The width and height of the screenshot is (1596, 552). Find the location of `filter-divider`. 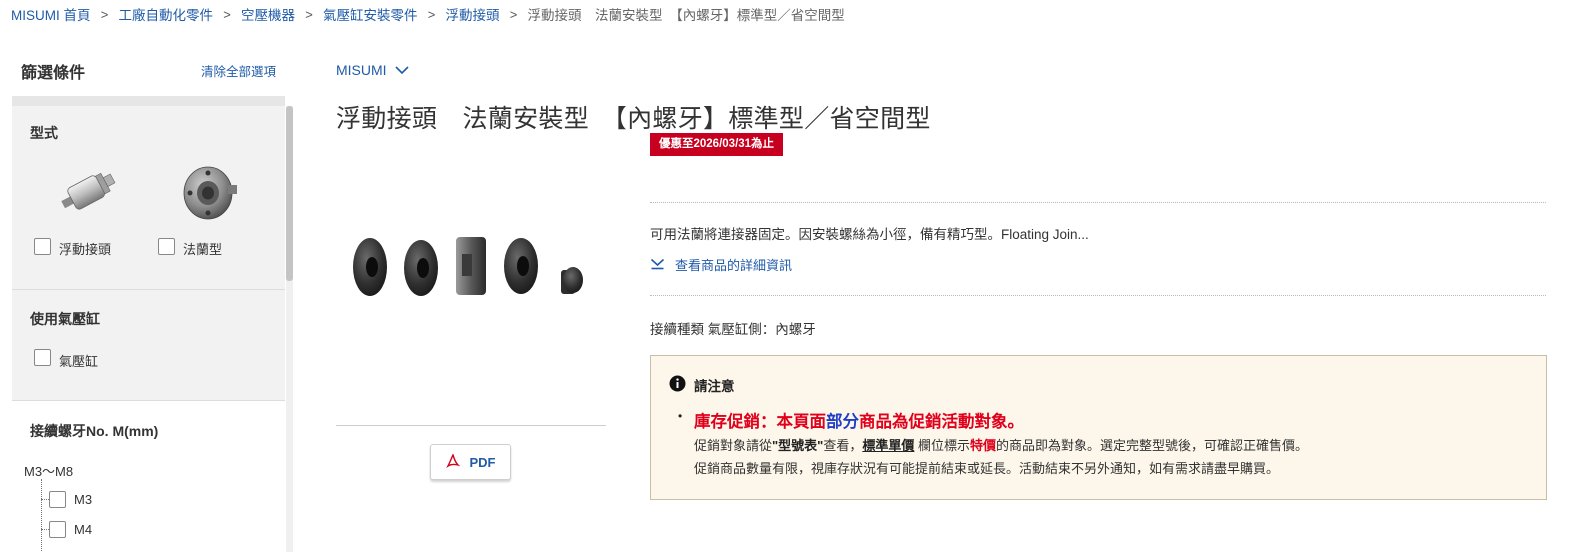

filter-divider is located at coordinates (148, 101).